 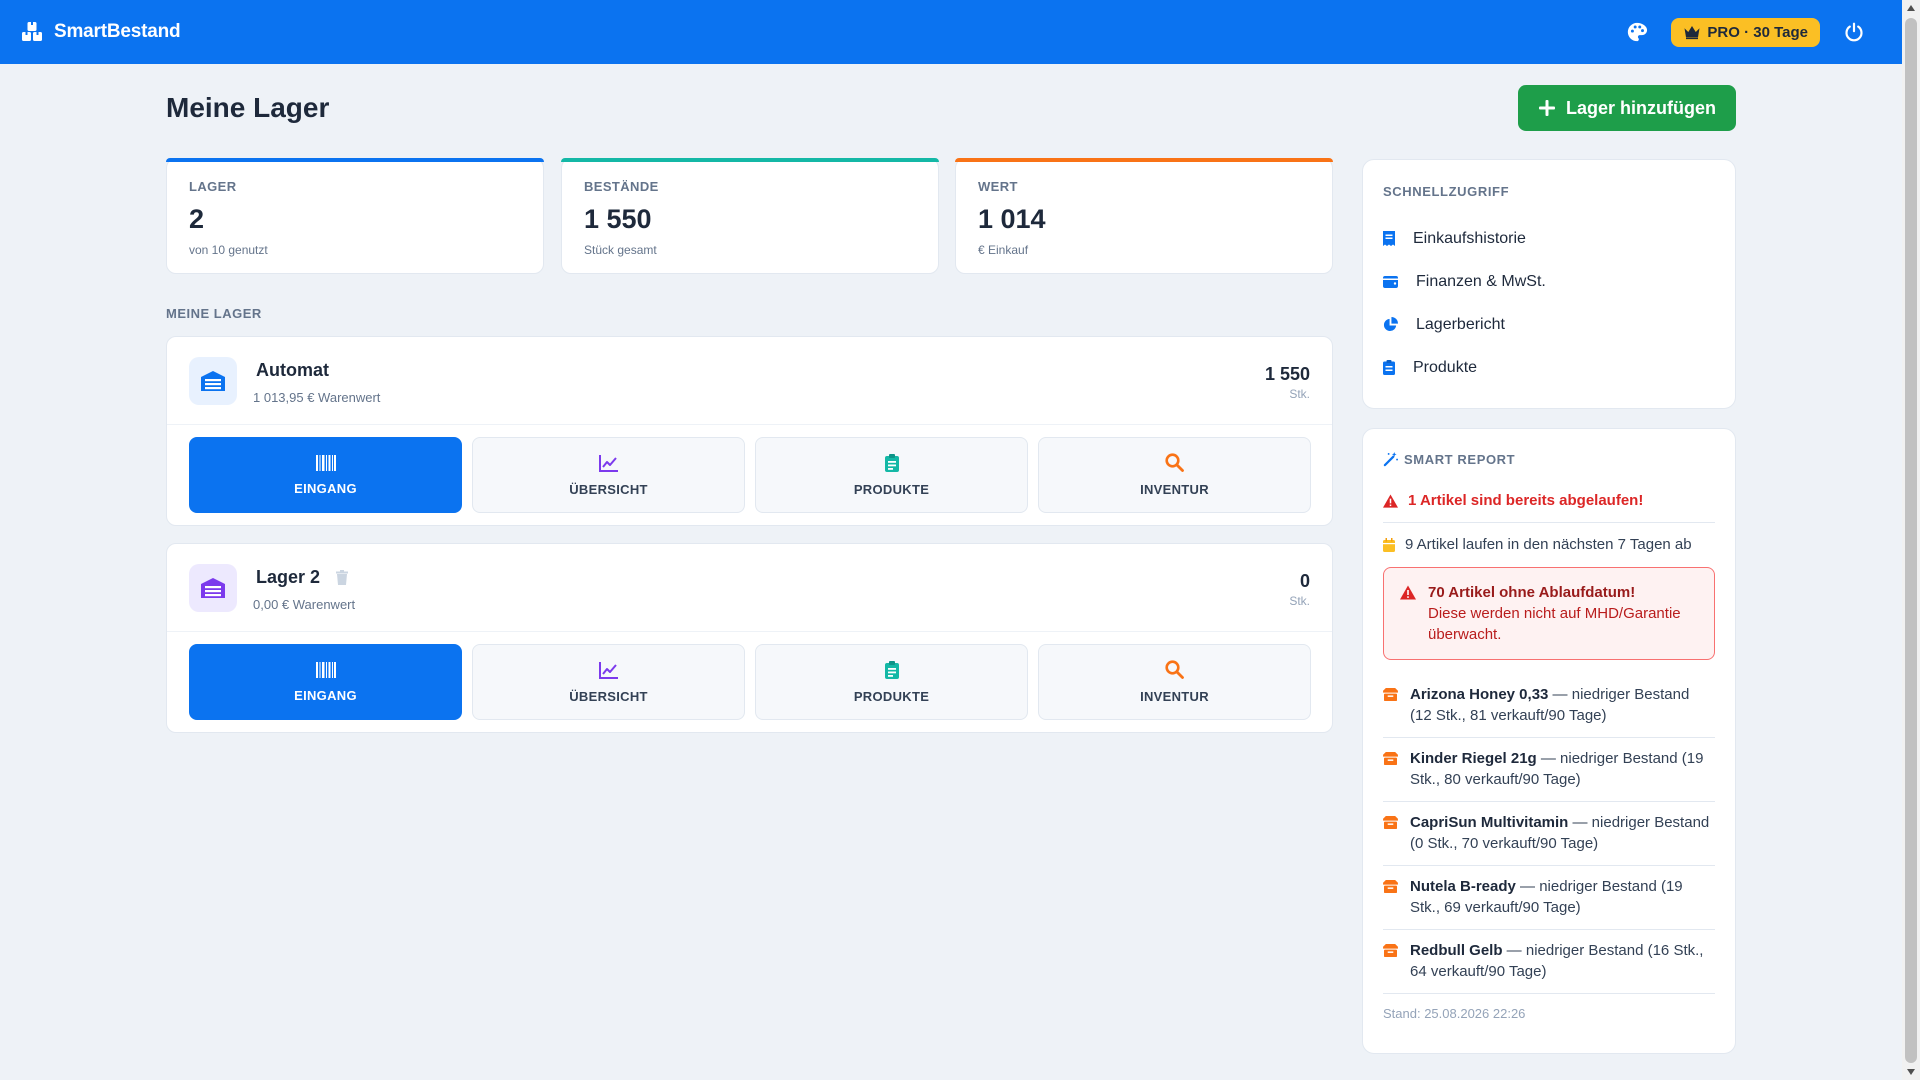 I want to click on lager-count-number: 0, so click(x=1304, y=581).